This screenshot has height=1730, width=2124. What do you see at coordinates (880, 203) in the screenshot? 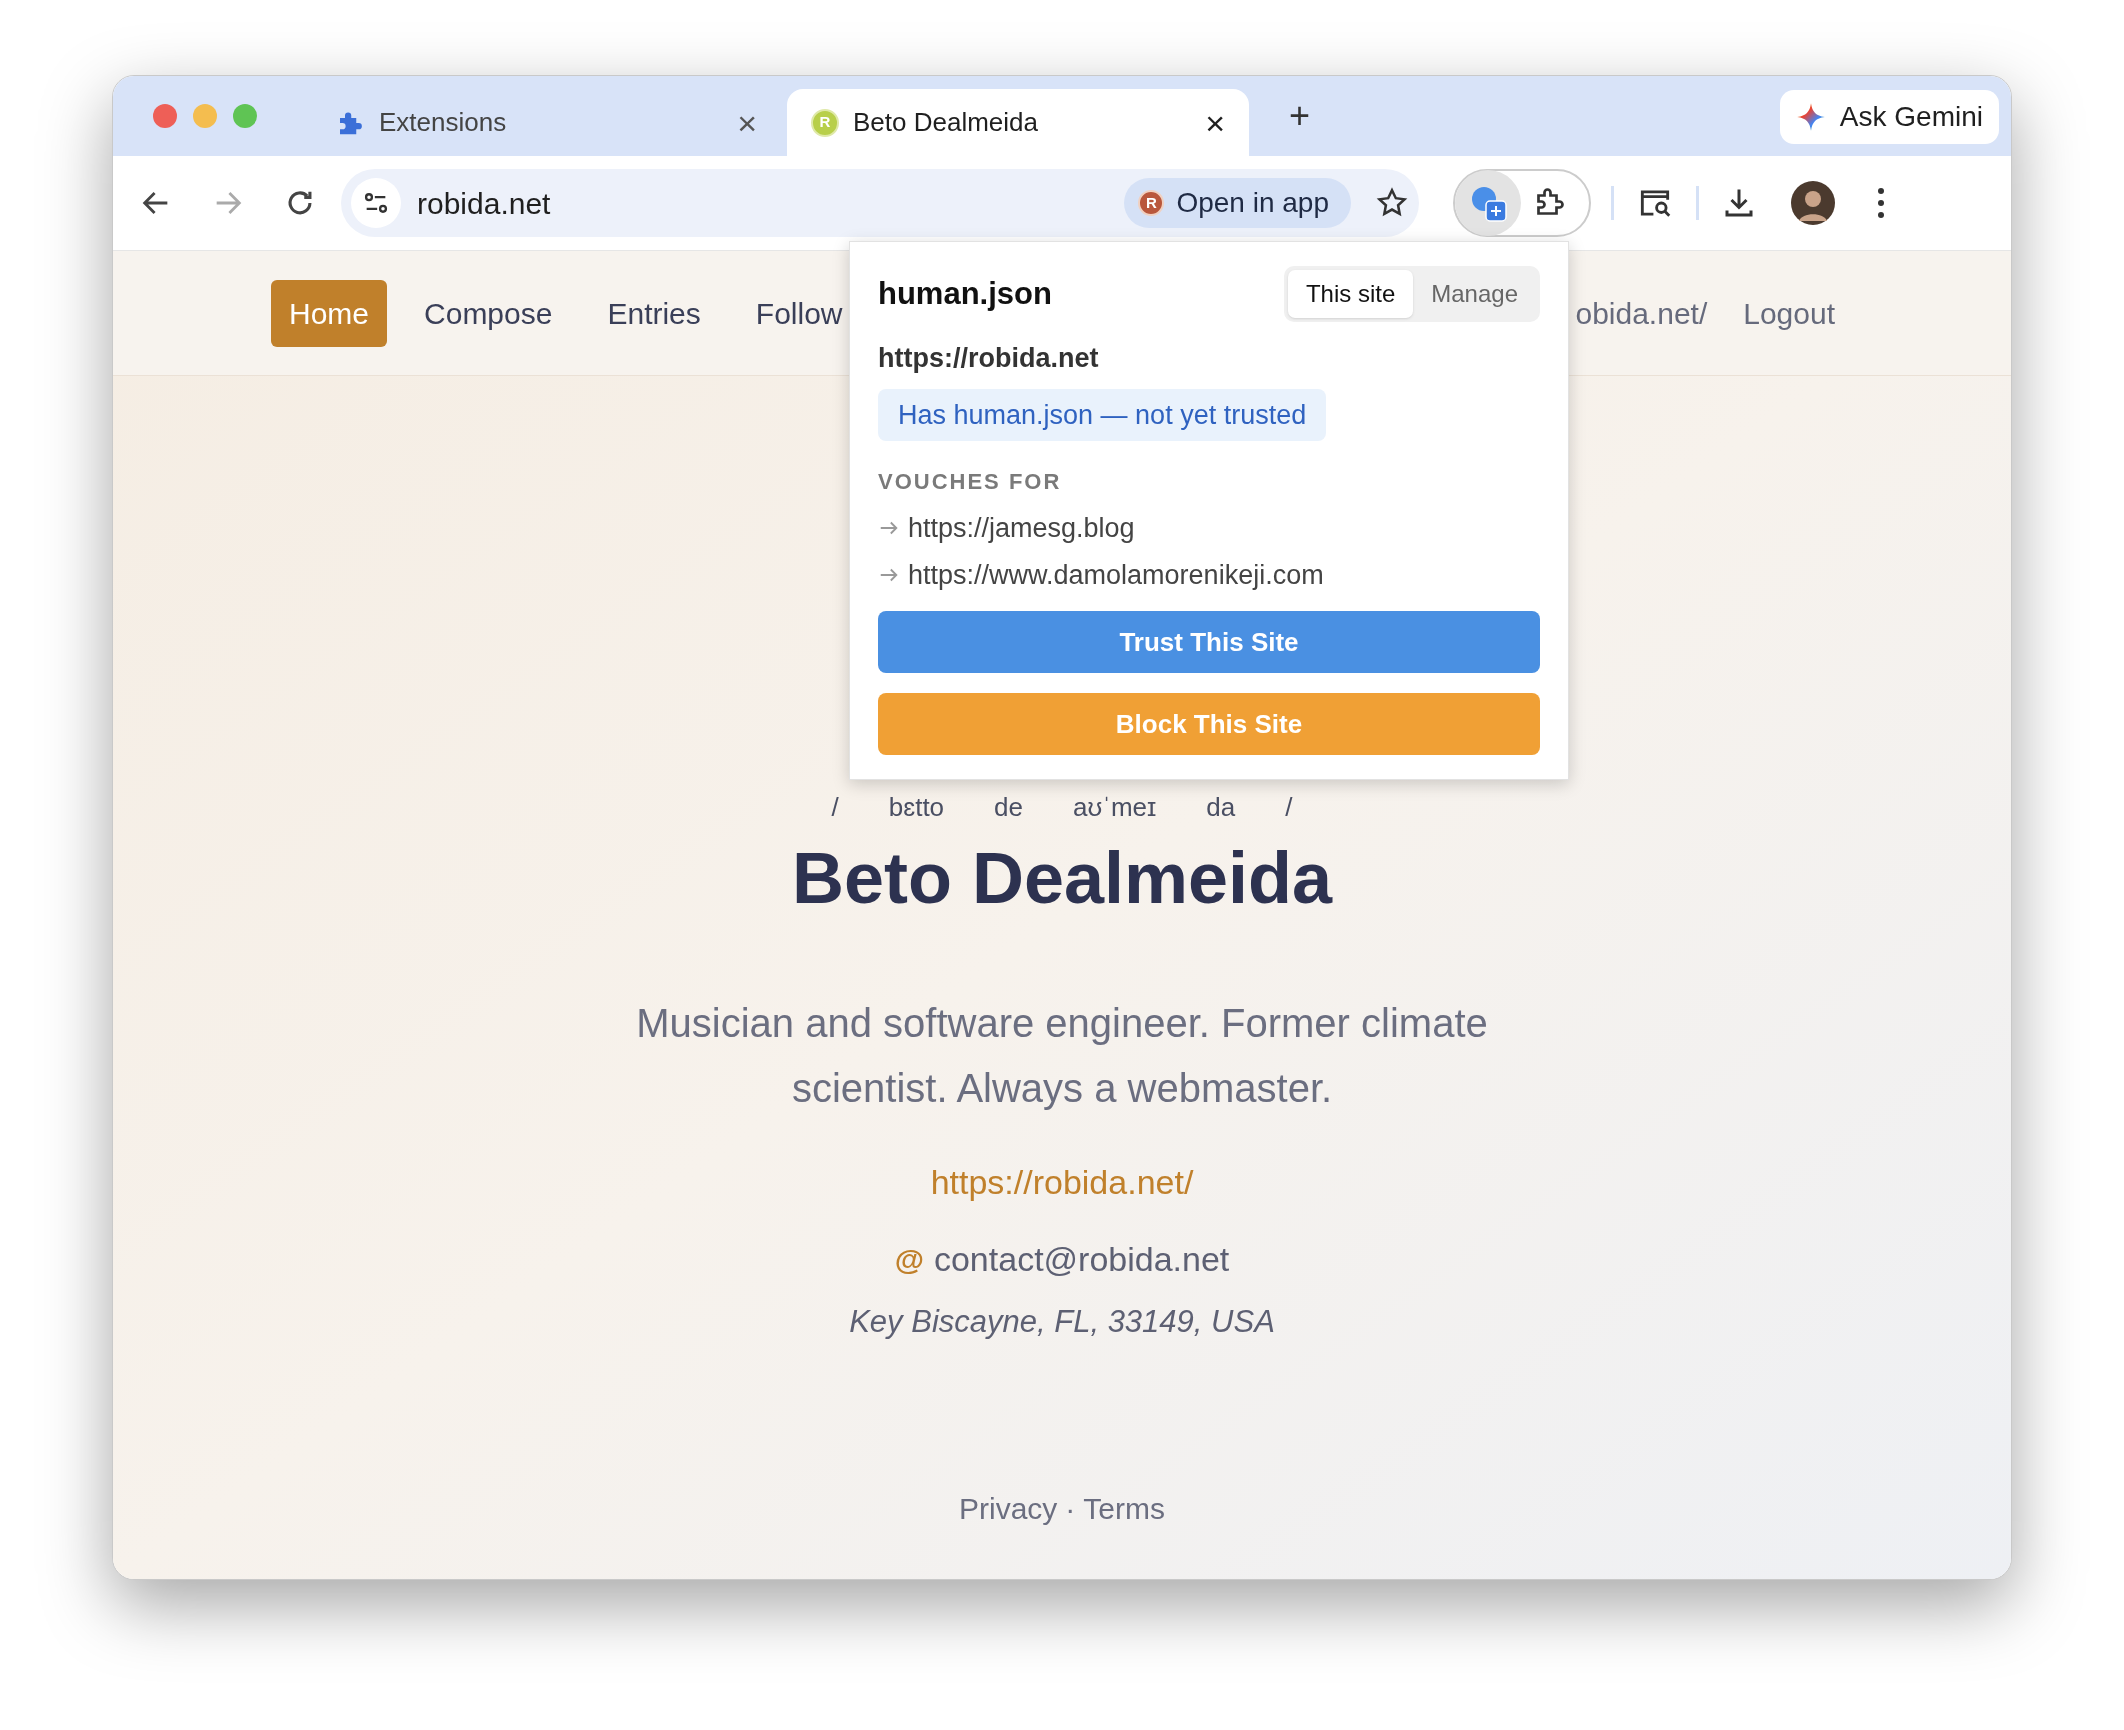
I see `address-bar: robida.net R Open in app` at bounding box center [880, 203].